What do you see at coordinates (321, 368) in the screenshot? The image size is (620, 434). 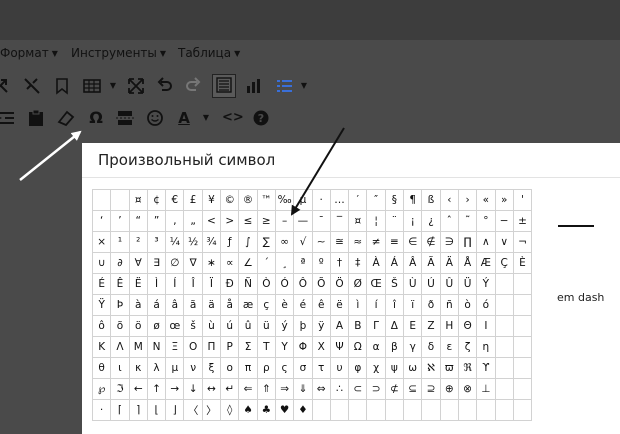 I see `symbol-cell: τ` at bounding box center [321, 368].